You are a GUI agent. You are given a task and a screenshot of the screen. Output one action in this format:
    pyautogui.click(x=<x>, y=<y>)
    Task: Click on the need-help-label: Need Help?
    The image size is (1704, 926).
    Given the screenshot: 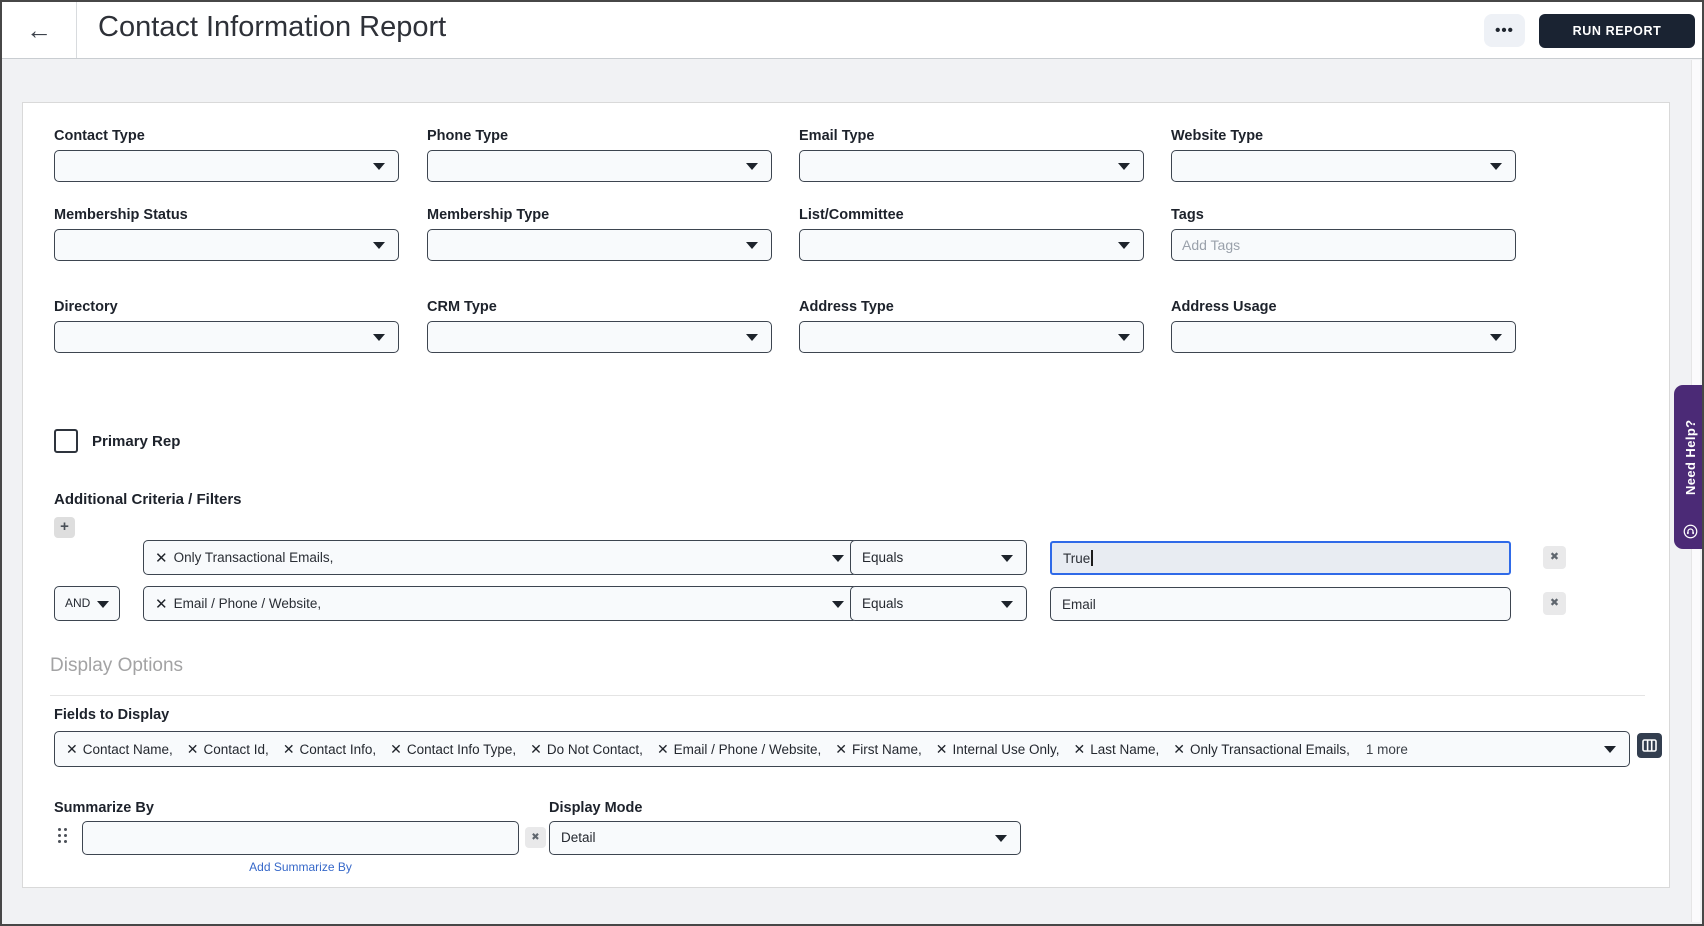 What is the action you would take?
    pyautogui.click(x=1690, y=457)
    